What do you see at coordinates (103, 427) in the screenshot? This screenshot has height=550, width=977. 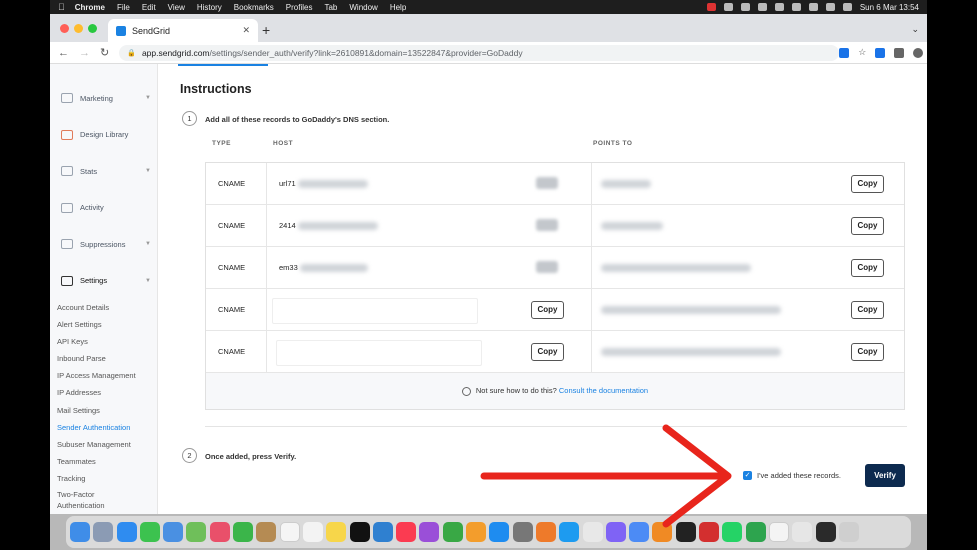 I see `sidebar-subitem-sender-authentication: Sender Authentication` at bounding box center [103, 427].